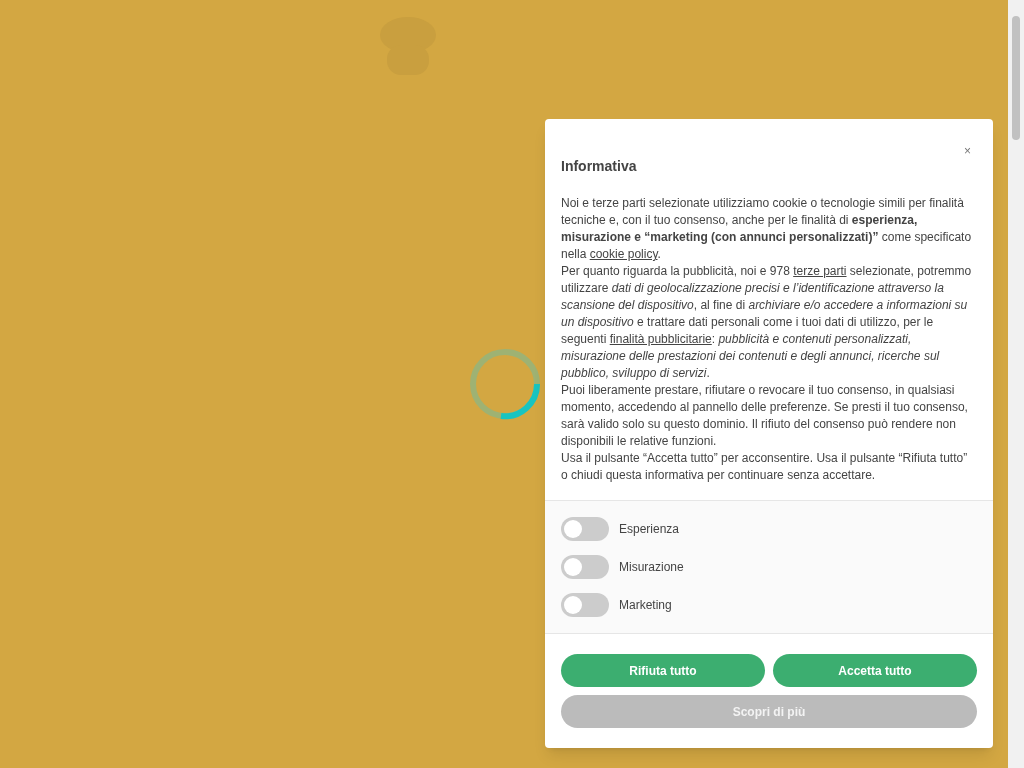  What do you see at coordinates (663, 670) in the screenshot?
I see `consent-button: Rifiuta tutto` at bounding box center [663, 670].